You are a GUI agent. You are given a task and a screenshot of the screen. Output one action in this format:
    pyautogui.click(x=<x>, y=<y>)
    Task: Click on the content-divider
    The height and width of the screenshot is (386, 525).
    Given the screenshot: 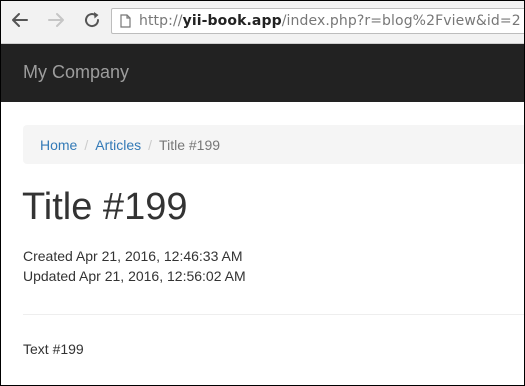 What is the action you would take?
    pyautogui.click(x=273, y=314)
    